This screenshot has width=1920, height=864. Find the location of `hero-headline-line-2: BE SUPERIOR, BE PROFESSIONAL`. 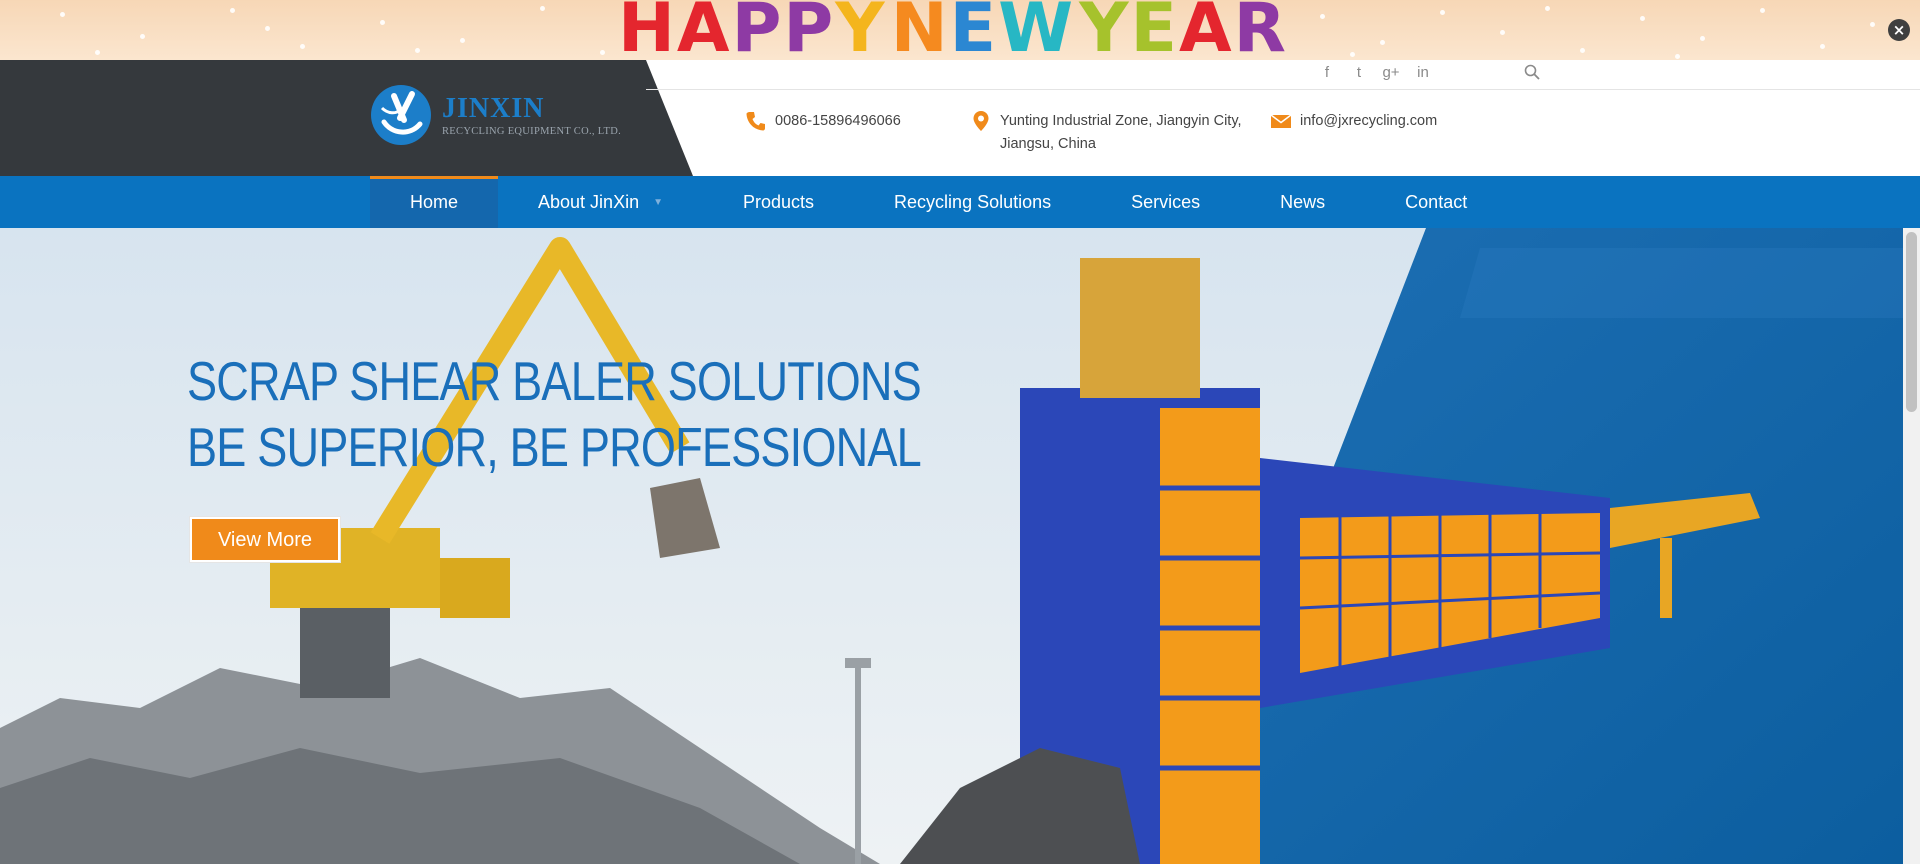

hero-headline-line-2: BE SUPERIOR, BE PROFESSIONAL is located at coordinates (554, 447).